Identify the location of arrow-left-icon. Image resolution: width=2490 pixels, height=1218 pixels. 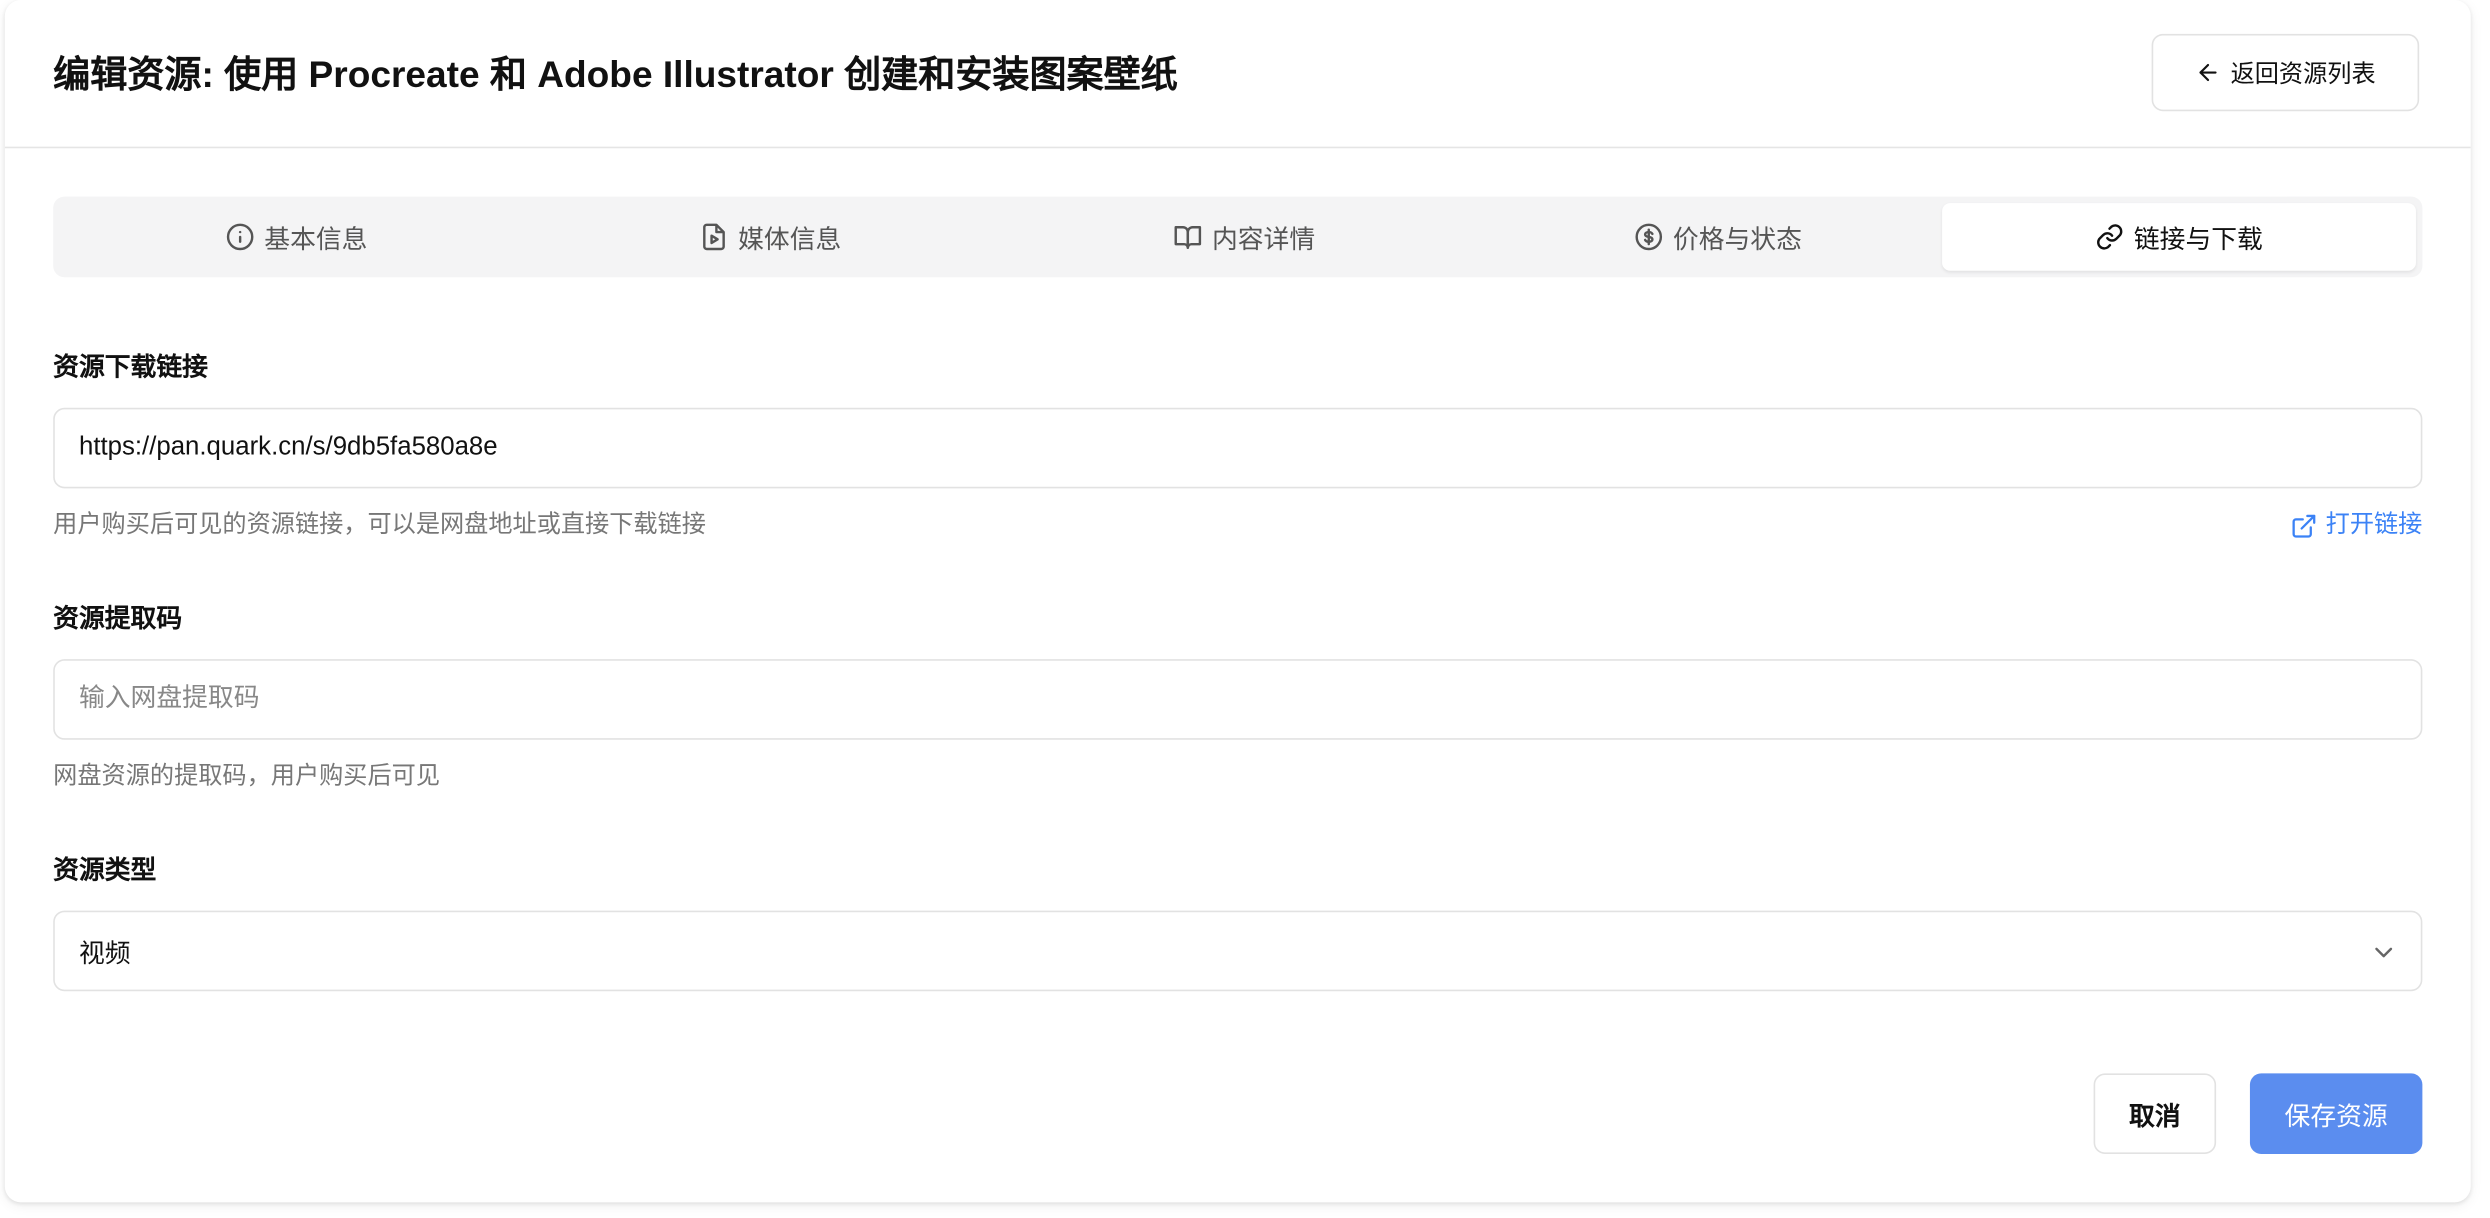
(2208, 72).